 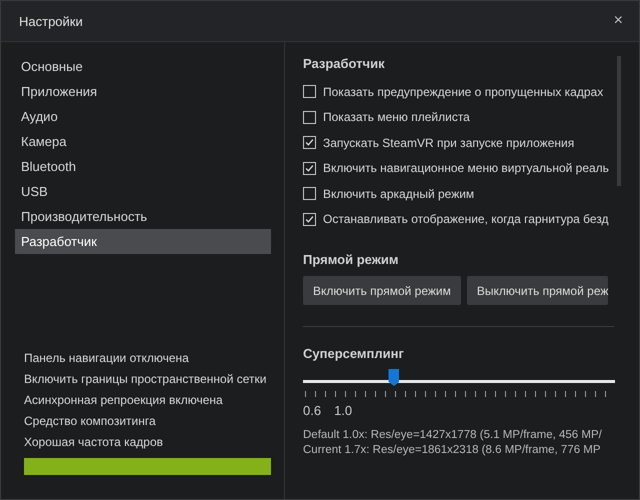 What do you see at coordinates (90, 421) in the screenshot?
I see `status-text: Средство композитинга` at bounding box center [90, 421].